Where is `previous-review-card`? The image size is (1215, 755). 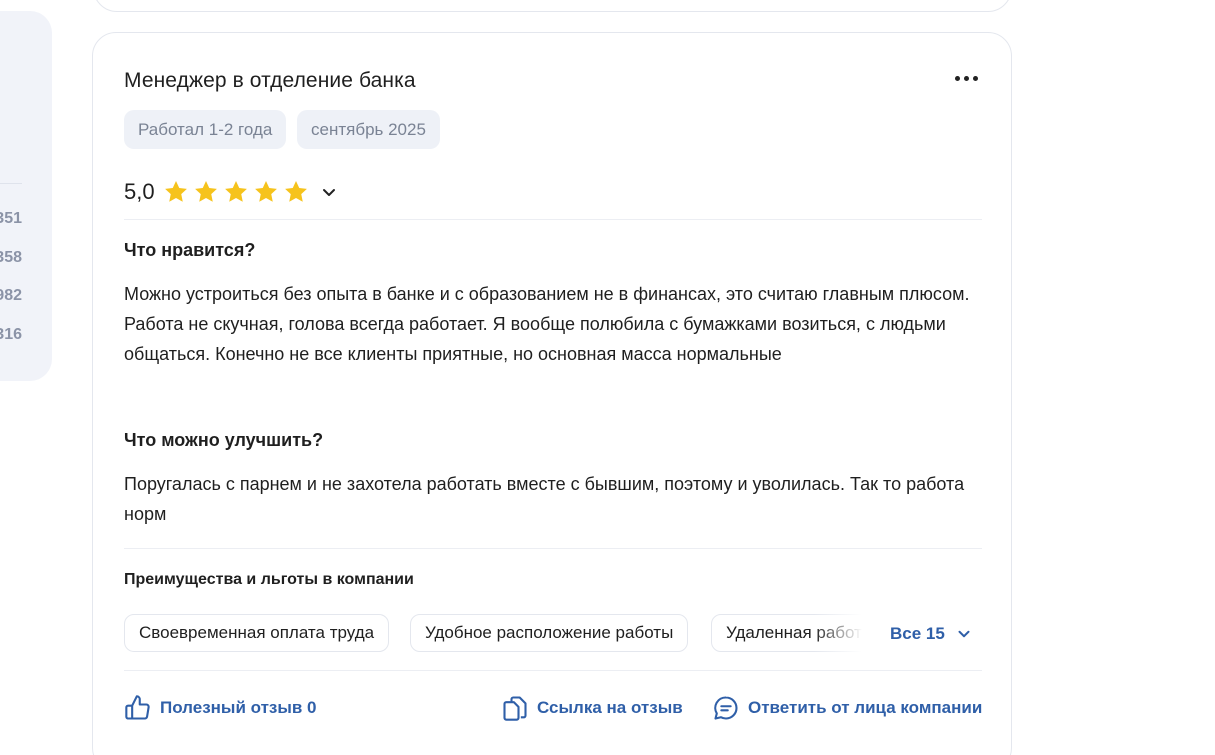 previous-review-card is located at coordinates (552, 6).